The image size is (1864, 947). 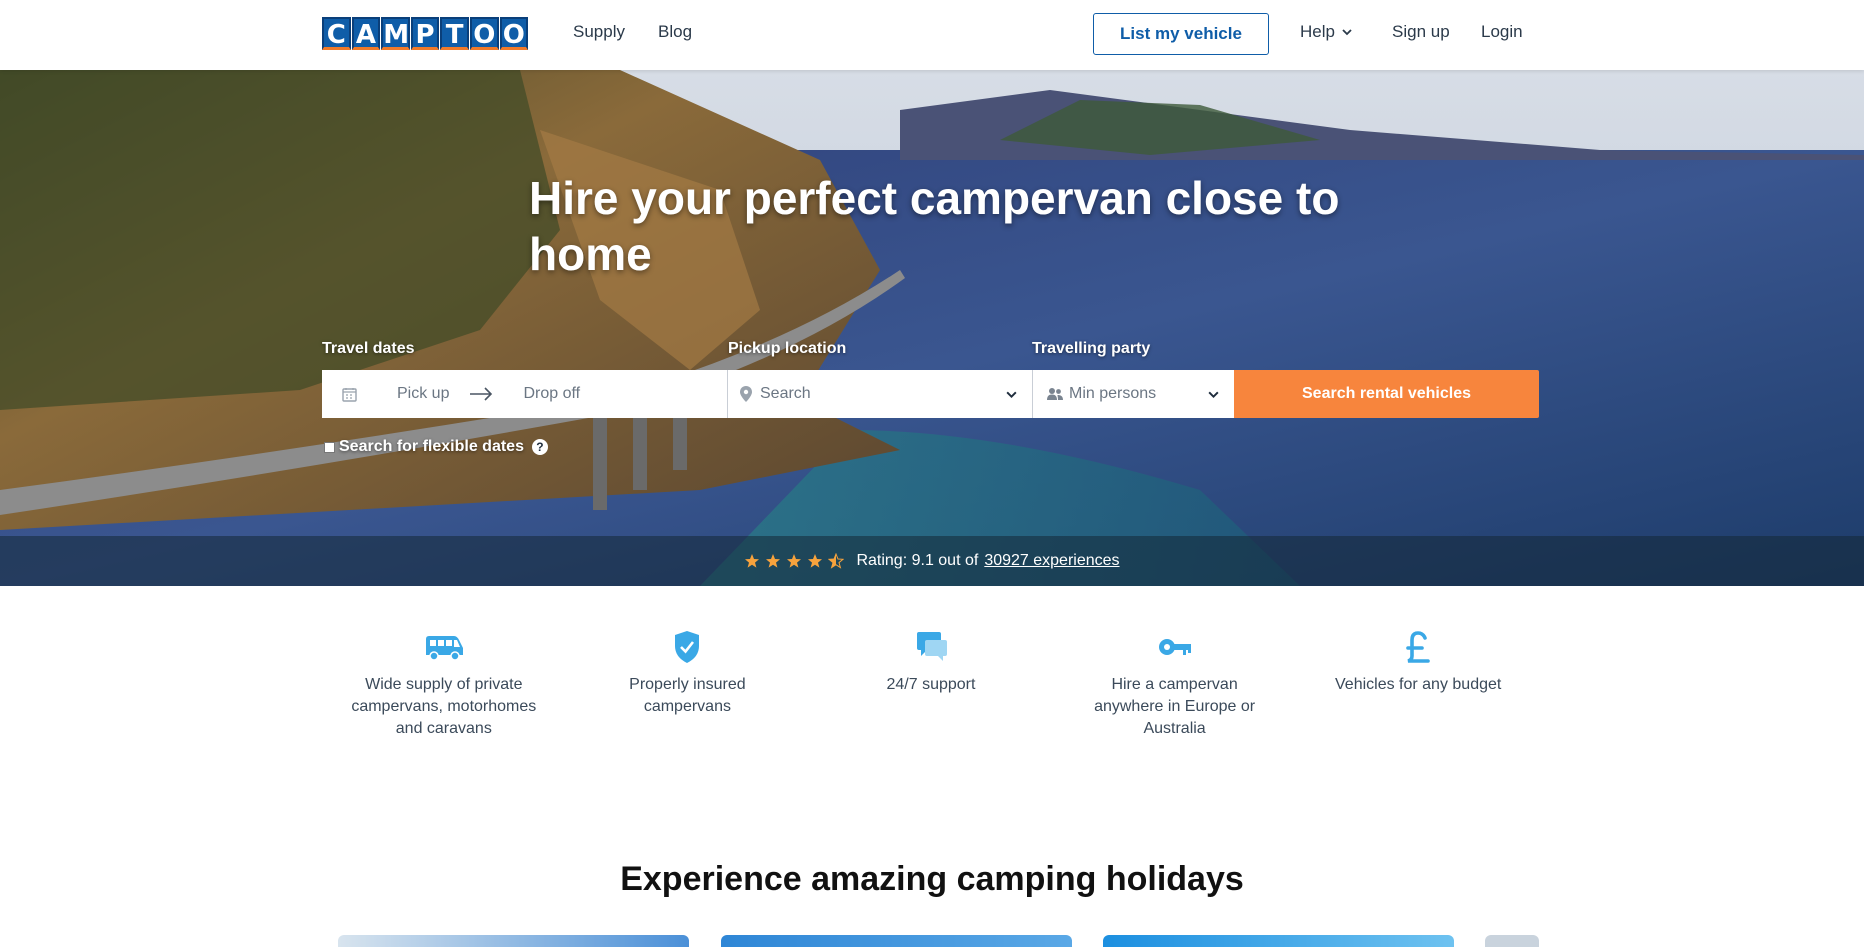 I want to click on pickup-location-select: Search, so click(x=880, y=394).